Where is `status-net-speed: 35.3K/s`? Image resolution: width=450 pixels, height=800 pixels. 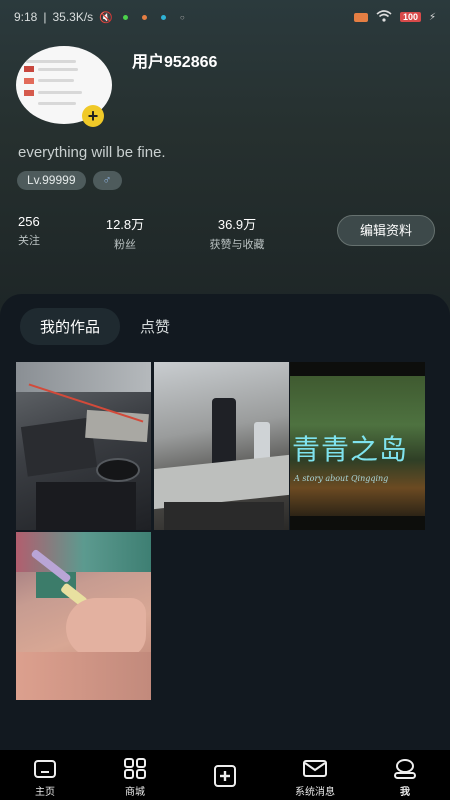 status-net-speed: 35.3K/s is located at coordinates (73, 17).